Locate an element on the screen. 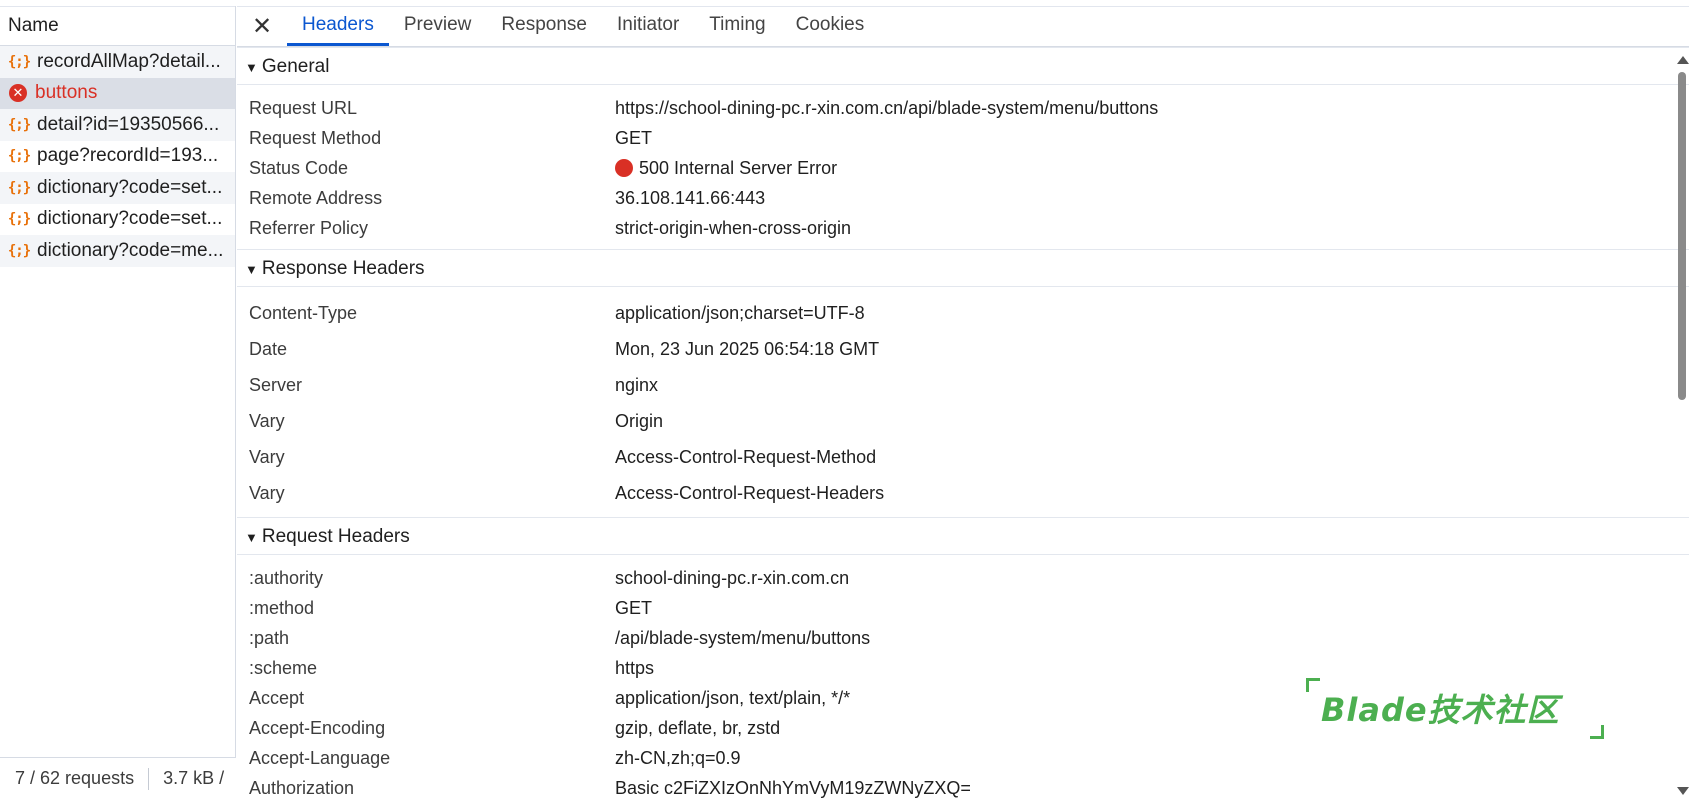 Image resolution: width=1689 pixels, height=799 pixels. header-row: Remote Address 36.108.141.66:443 is located at coordinates (963, 198).